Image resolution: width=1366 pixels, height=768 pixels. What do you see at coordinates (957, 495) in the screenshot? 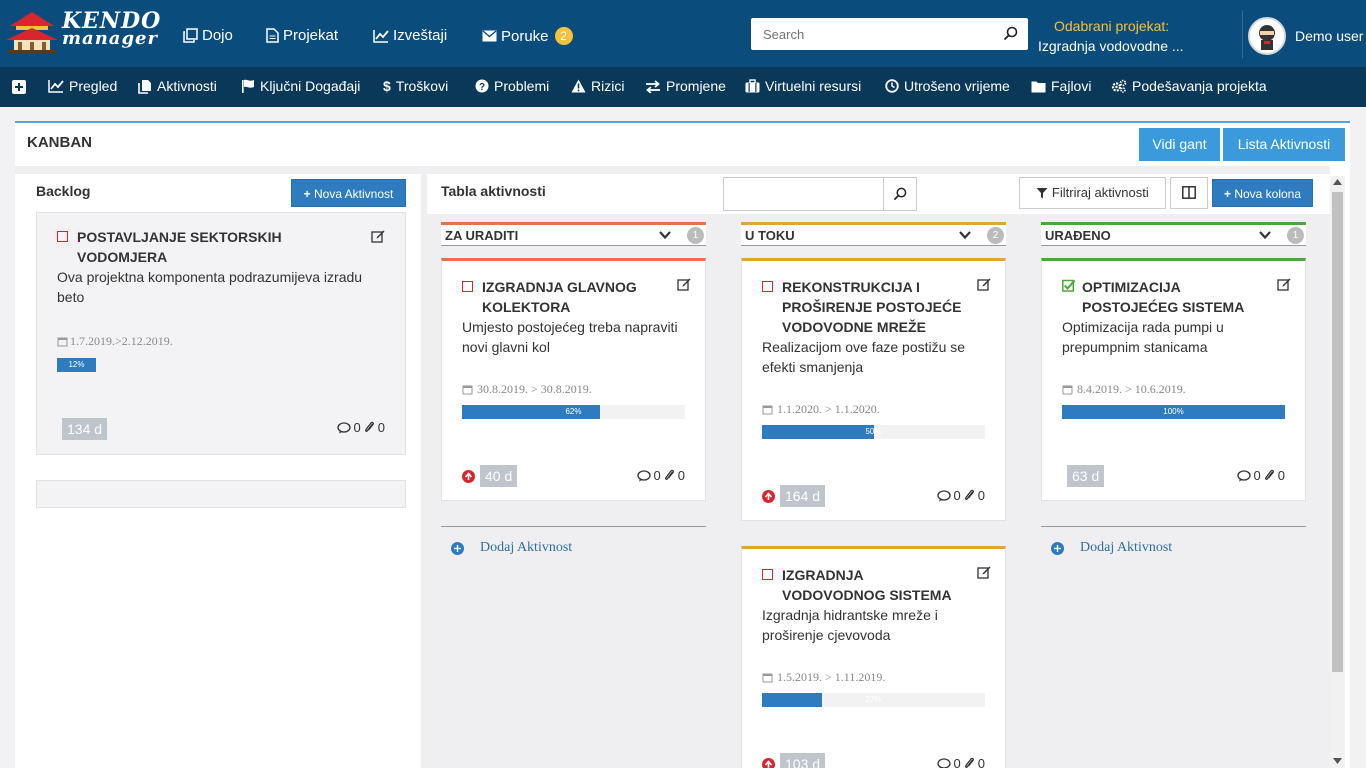
I see `activity-comments: 0` at bounding box center [957, 495].